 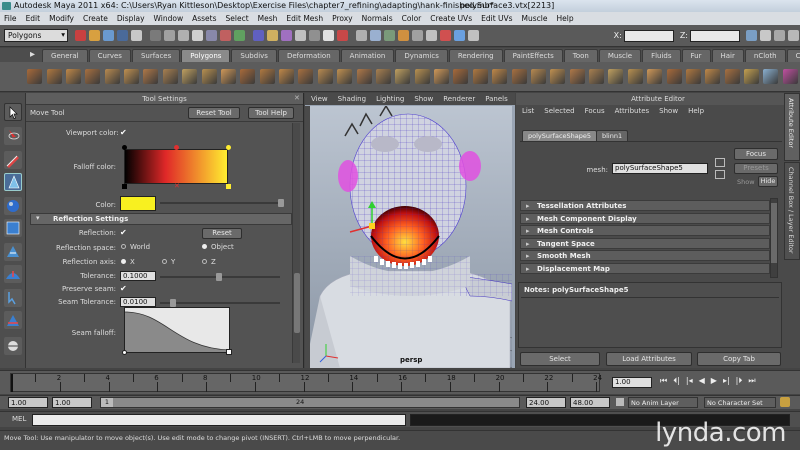 I want to click on current-frame-field: 1.00, so click(x=632, y=382).